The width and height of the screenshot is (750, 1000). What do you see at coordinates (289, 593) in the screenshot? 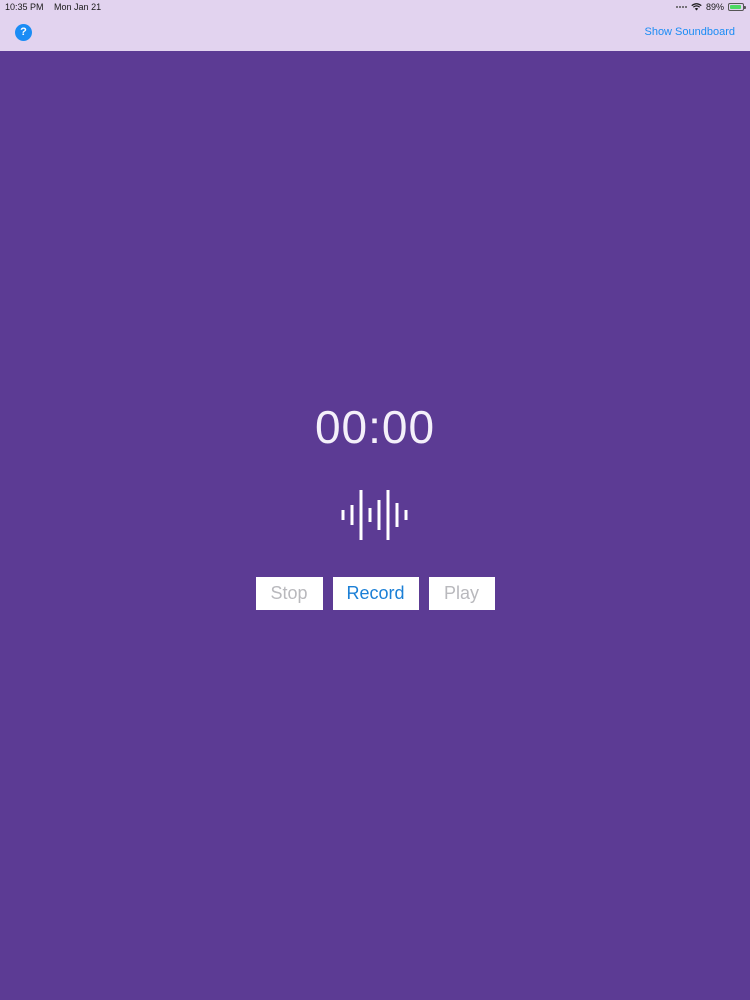
I see `stop-button: Stop` at bounding box center [289, 593].